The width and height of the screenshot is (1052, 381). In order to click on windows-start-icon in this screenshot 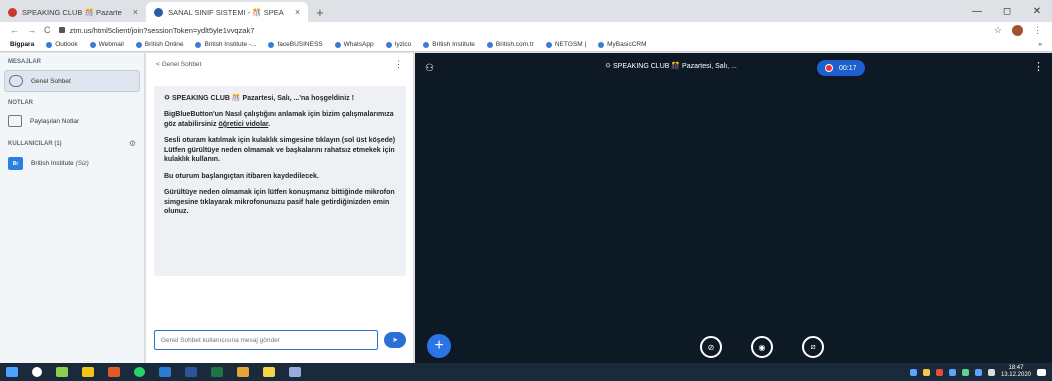, I will do `click(12, 372)`.